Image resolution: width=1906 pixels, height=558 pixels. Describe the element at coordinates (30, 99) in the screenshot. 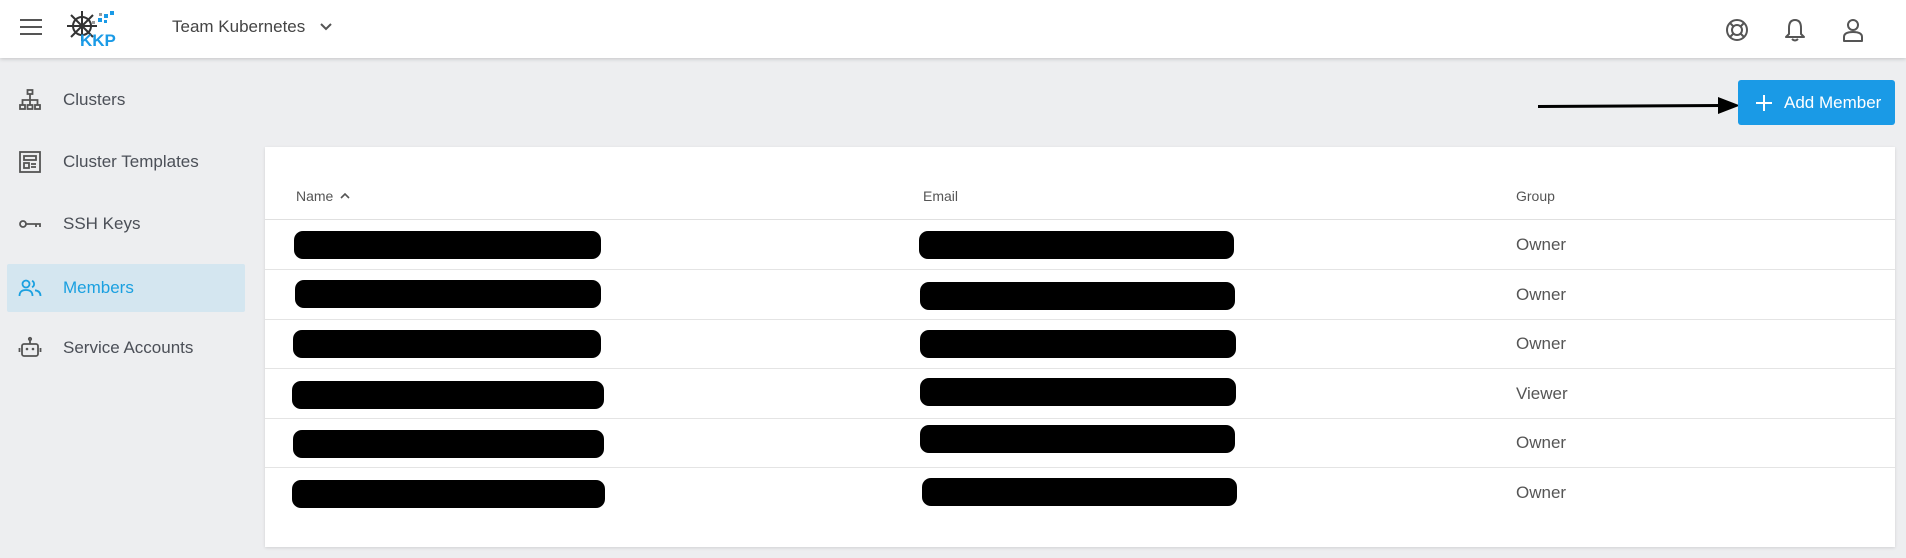

I see `cluster-hierarchy-icon` at that location.